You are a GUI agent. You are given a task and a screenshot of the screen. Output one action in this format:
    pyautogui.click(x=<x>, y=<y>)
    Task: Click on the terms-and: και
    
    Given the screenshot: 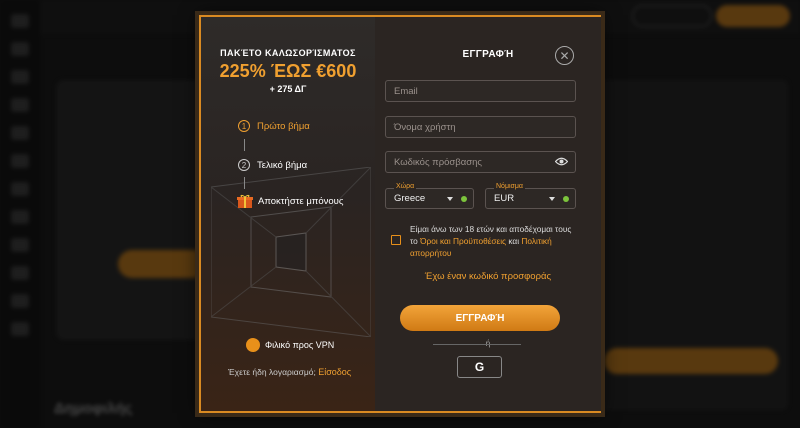 What is the action you would take?
    pyautogui.click(x=514, y=241)
    